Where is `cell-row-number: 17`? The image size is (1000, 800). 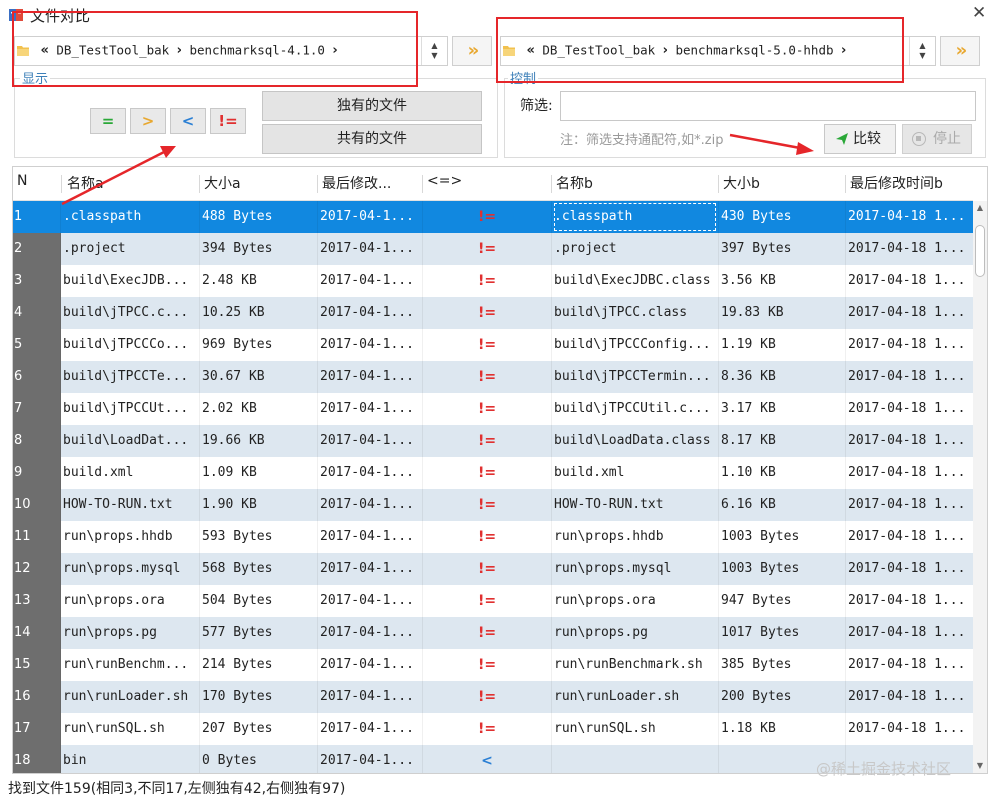
cell-row-number: 17 is located at coordinates (37, 729).